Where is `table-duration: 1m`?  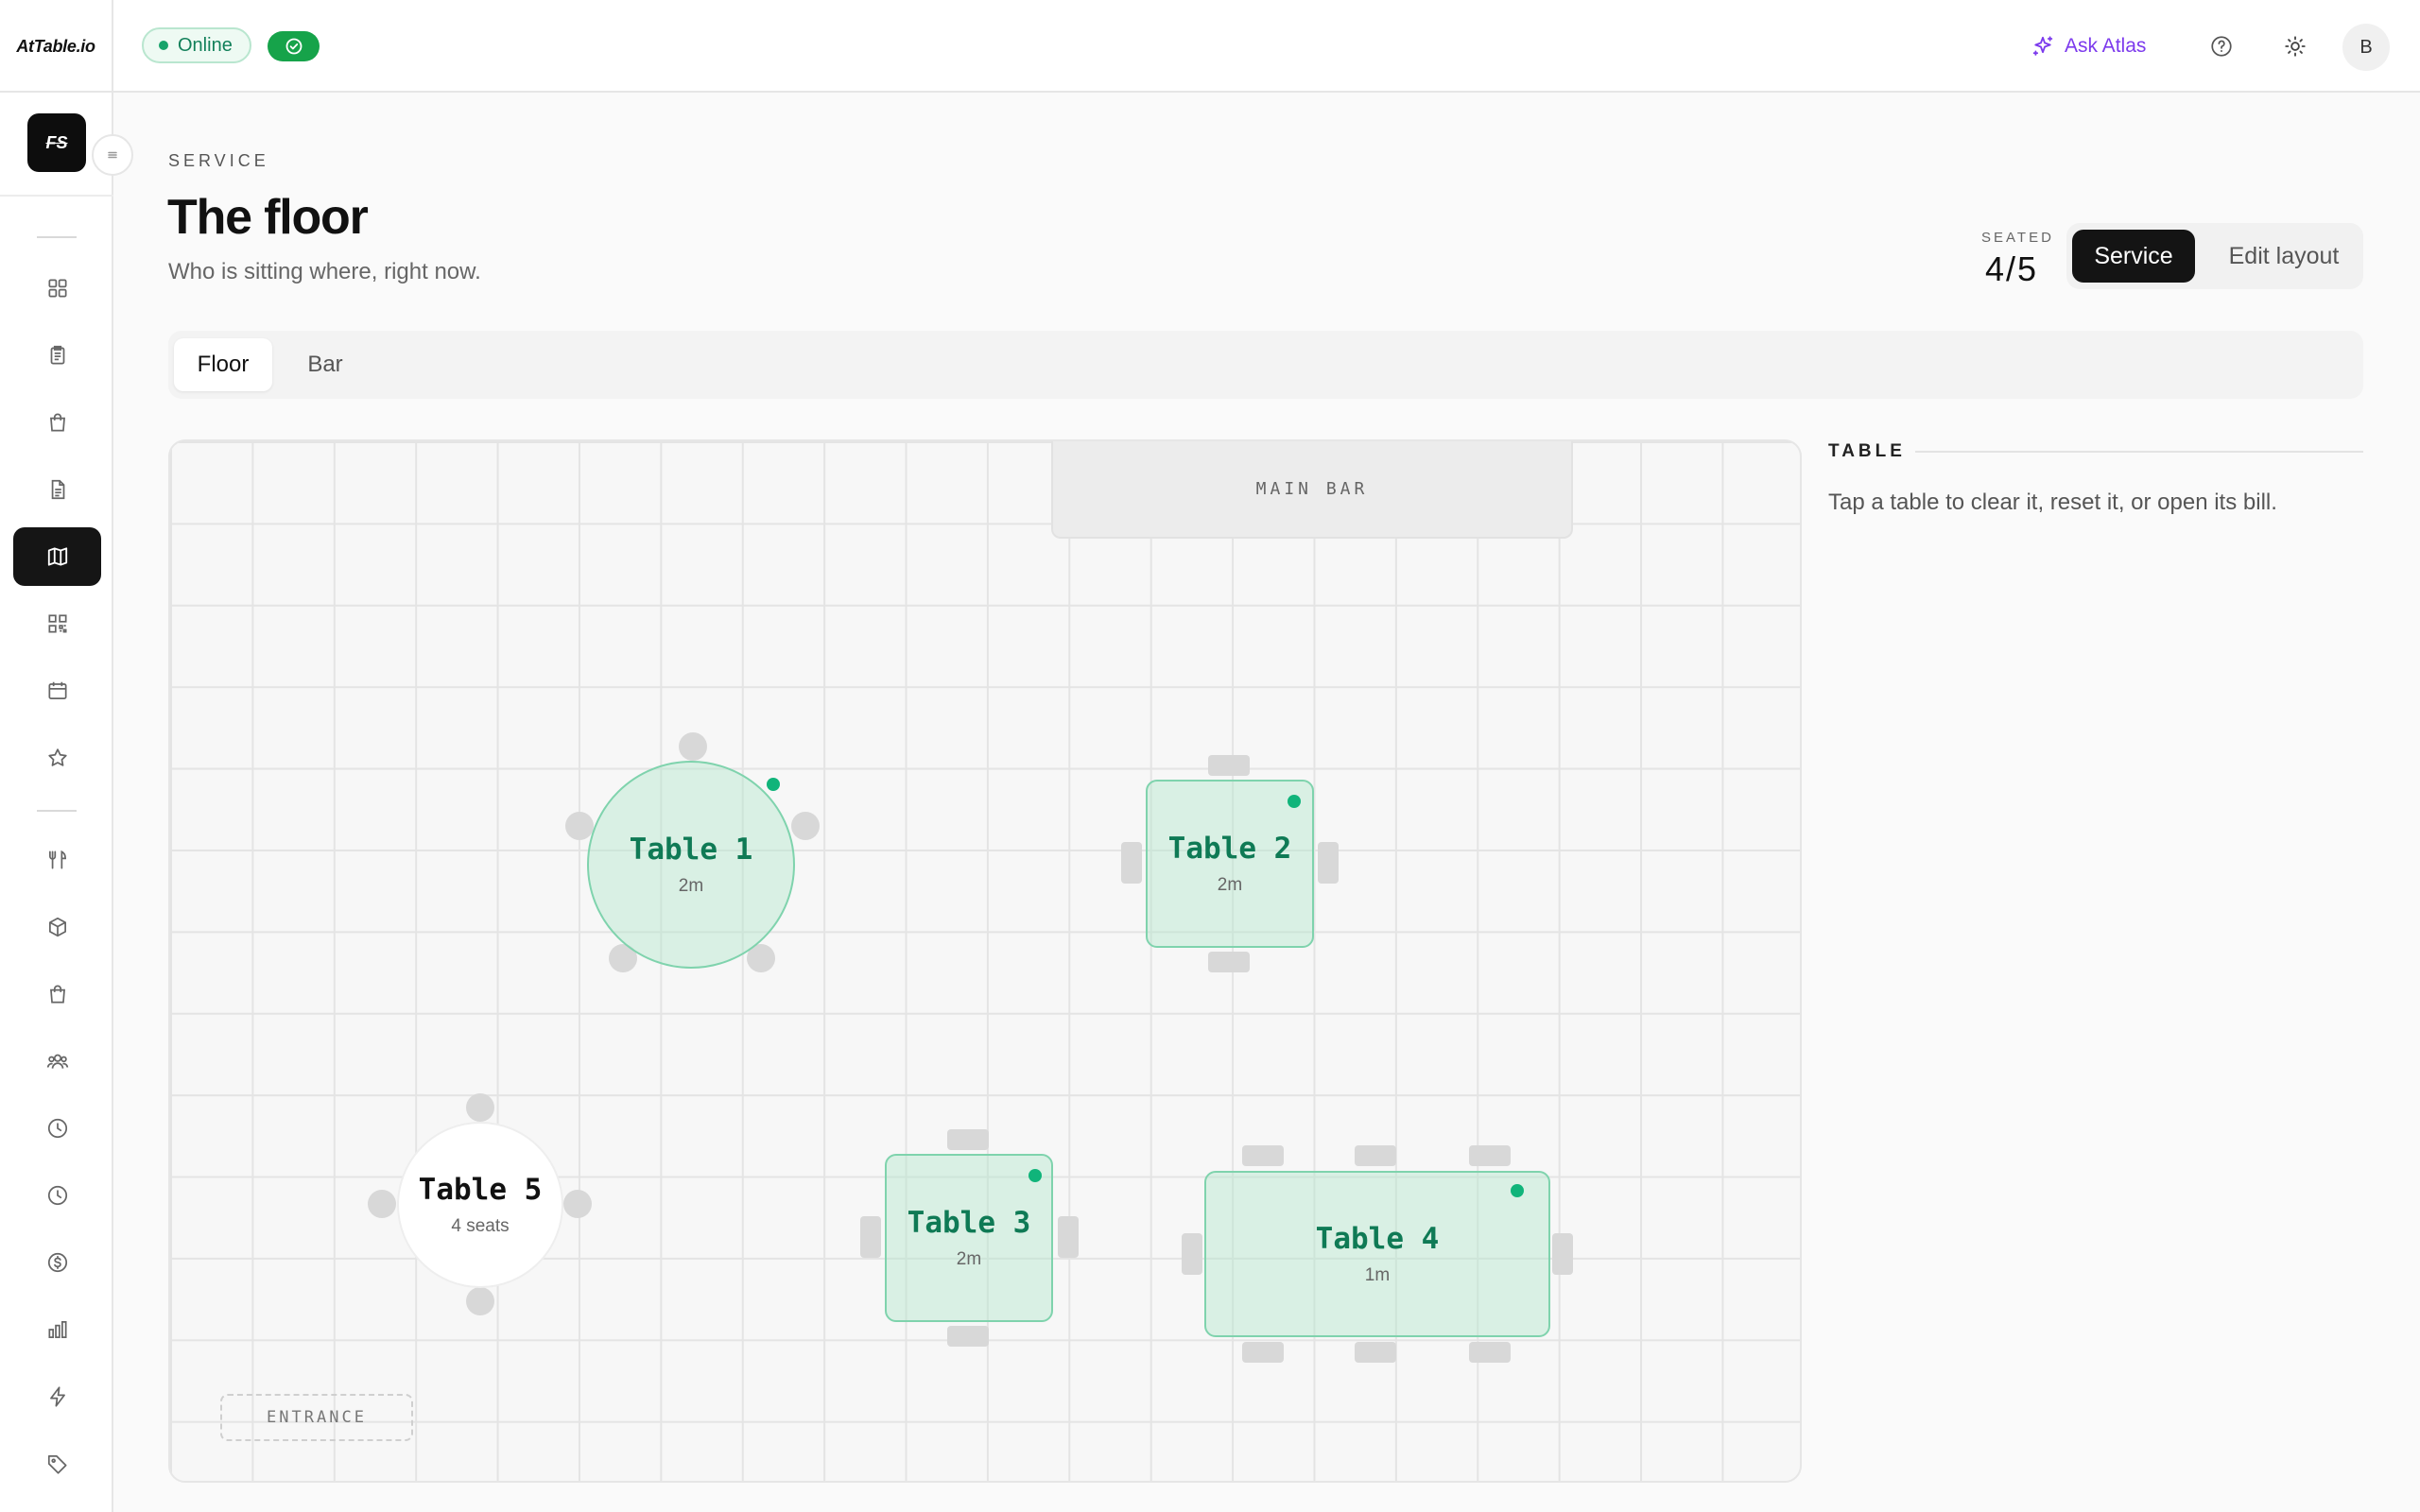 table-duration: 1m is located at coordinates (1377, 1275).